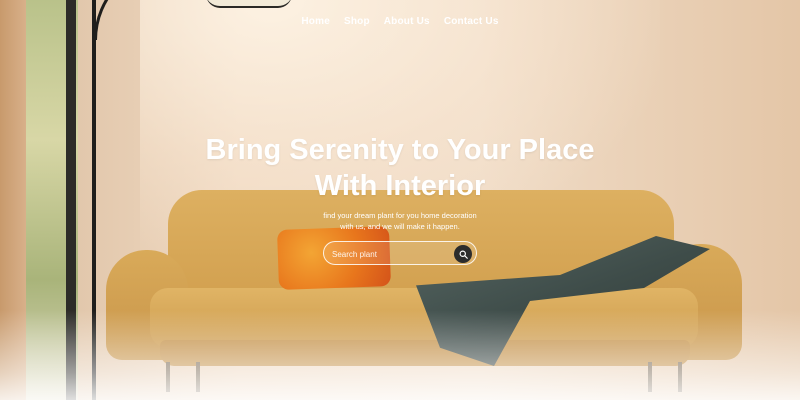 The image size is (800, 400). What do you see at coordinates (392, 254) in the screenshot?
I see `search-input` at bounding box center [392, 254].